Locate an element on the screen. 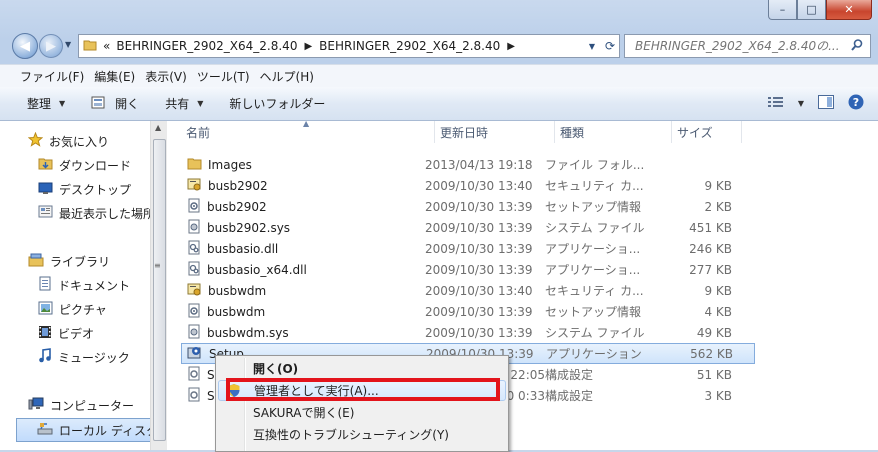 The image size is (878, 452). menu-item-troubleshoot-compatibility: 互換性のトラブルシューティング(Y) is located at coordinates (362, 434).